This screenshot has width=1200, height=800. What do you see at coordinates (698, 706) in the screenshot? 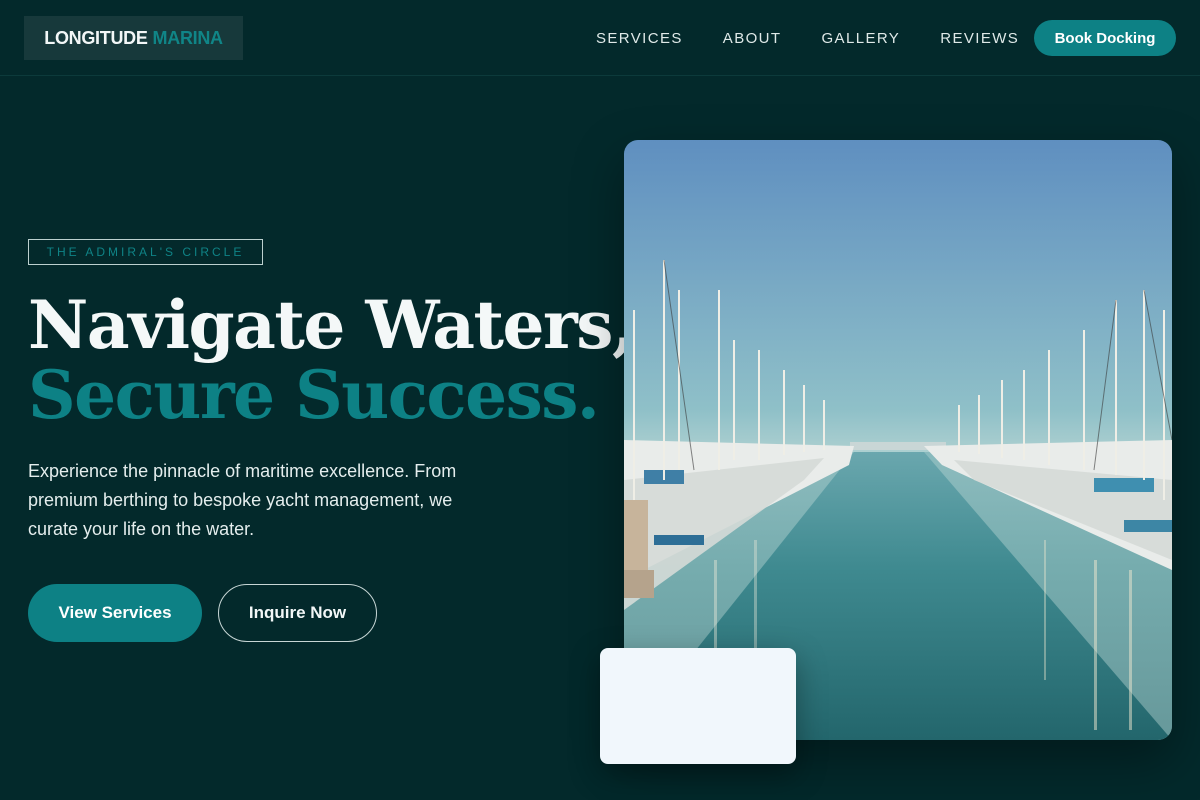
I see `floating-info-card` at bounding box center [698, 706].